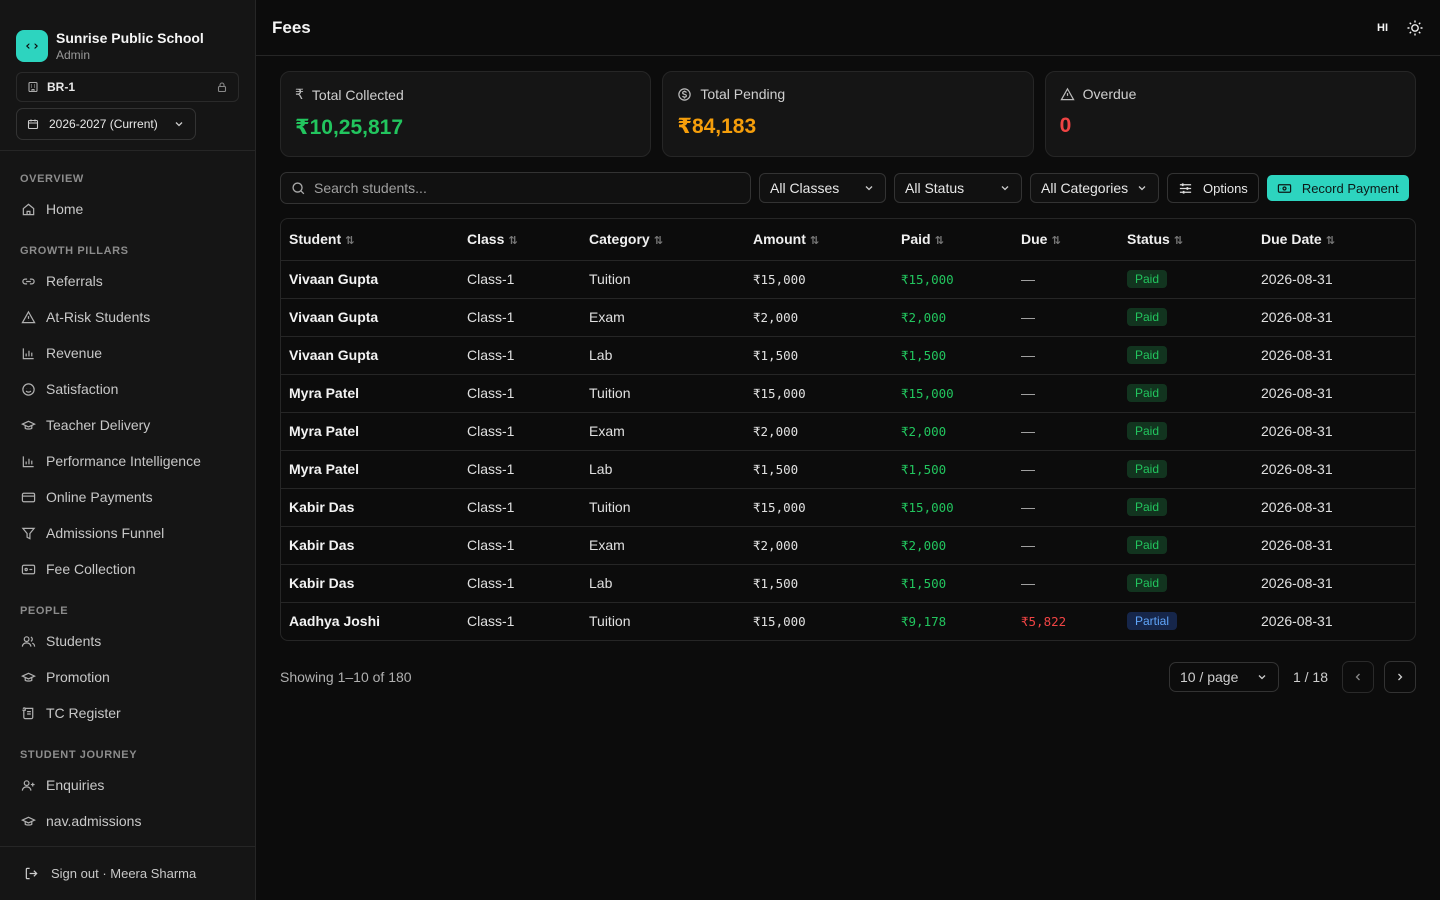  I want to click on sidebar-item-enquiries: Enquiries, so click(127, 785).